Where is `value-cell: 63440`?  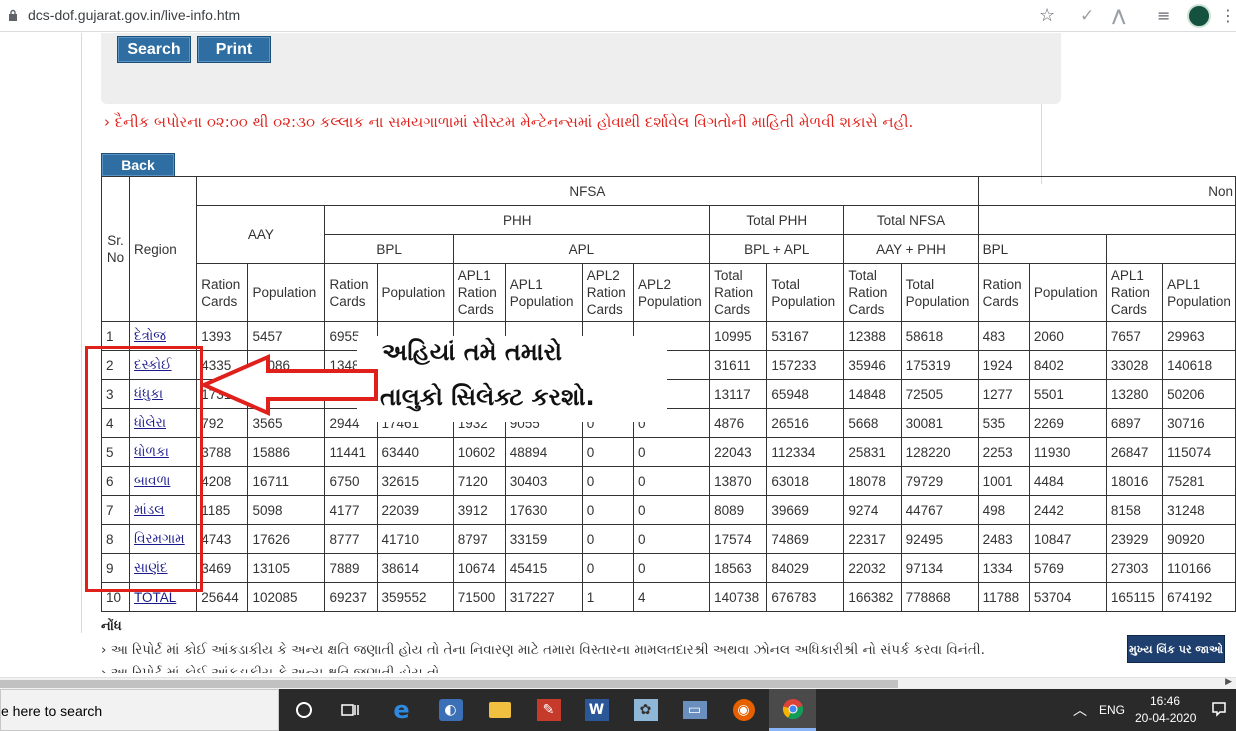
value-cell: 63440 is located at coordinates (415, 452).